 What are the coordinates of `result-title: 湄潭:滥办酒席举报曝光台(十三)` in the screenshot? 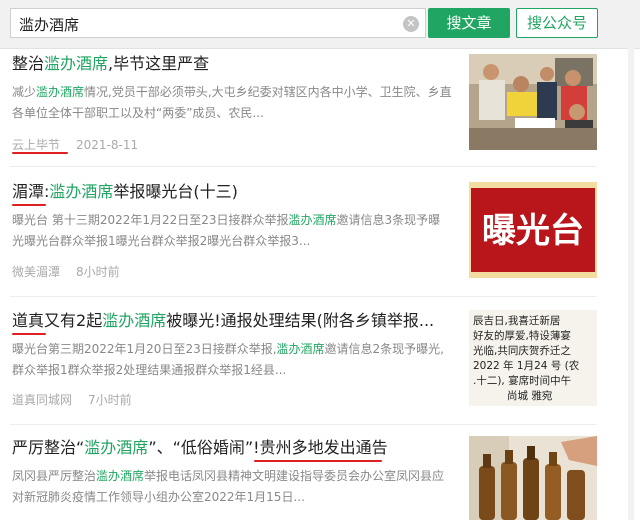 It's located at (232, 192).